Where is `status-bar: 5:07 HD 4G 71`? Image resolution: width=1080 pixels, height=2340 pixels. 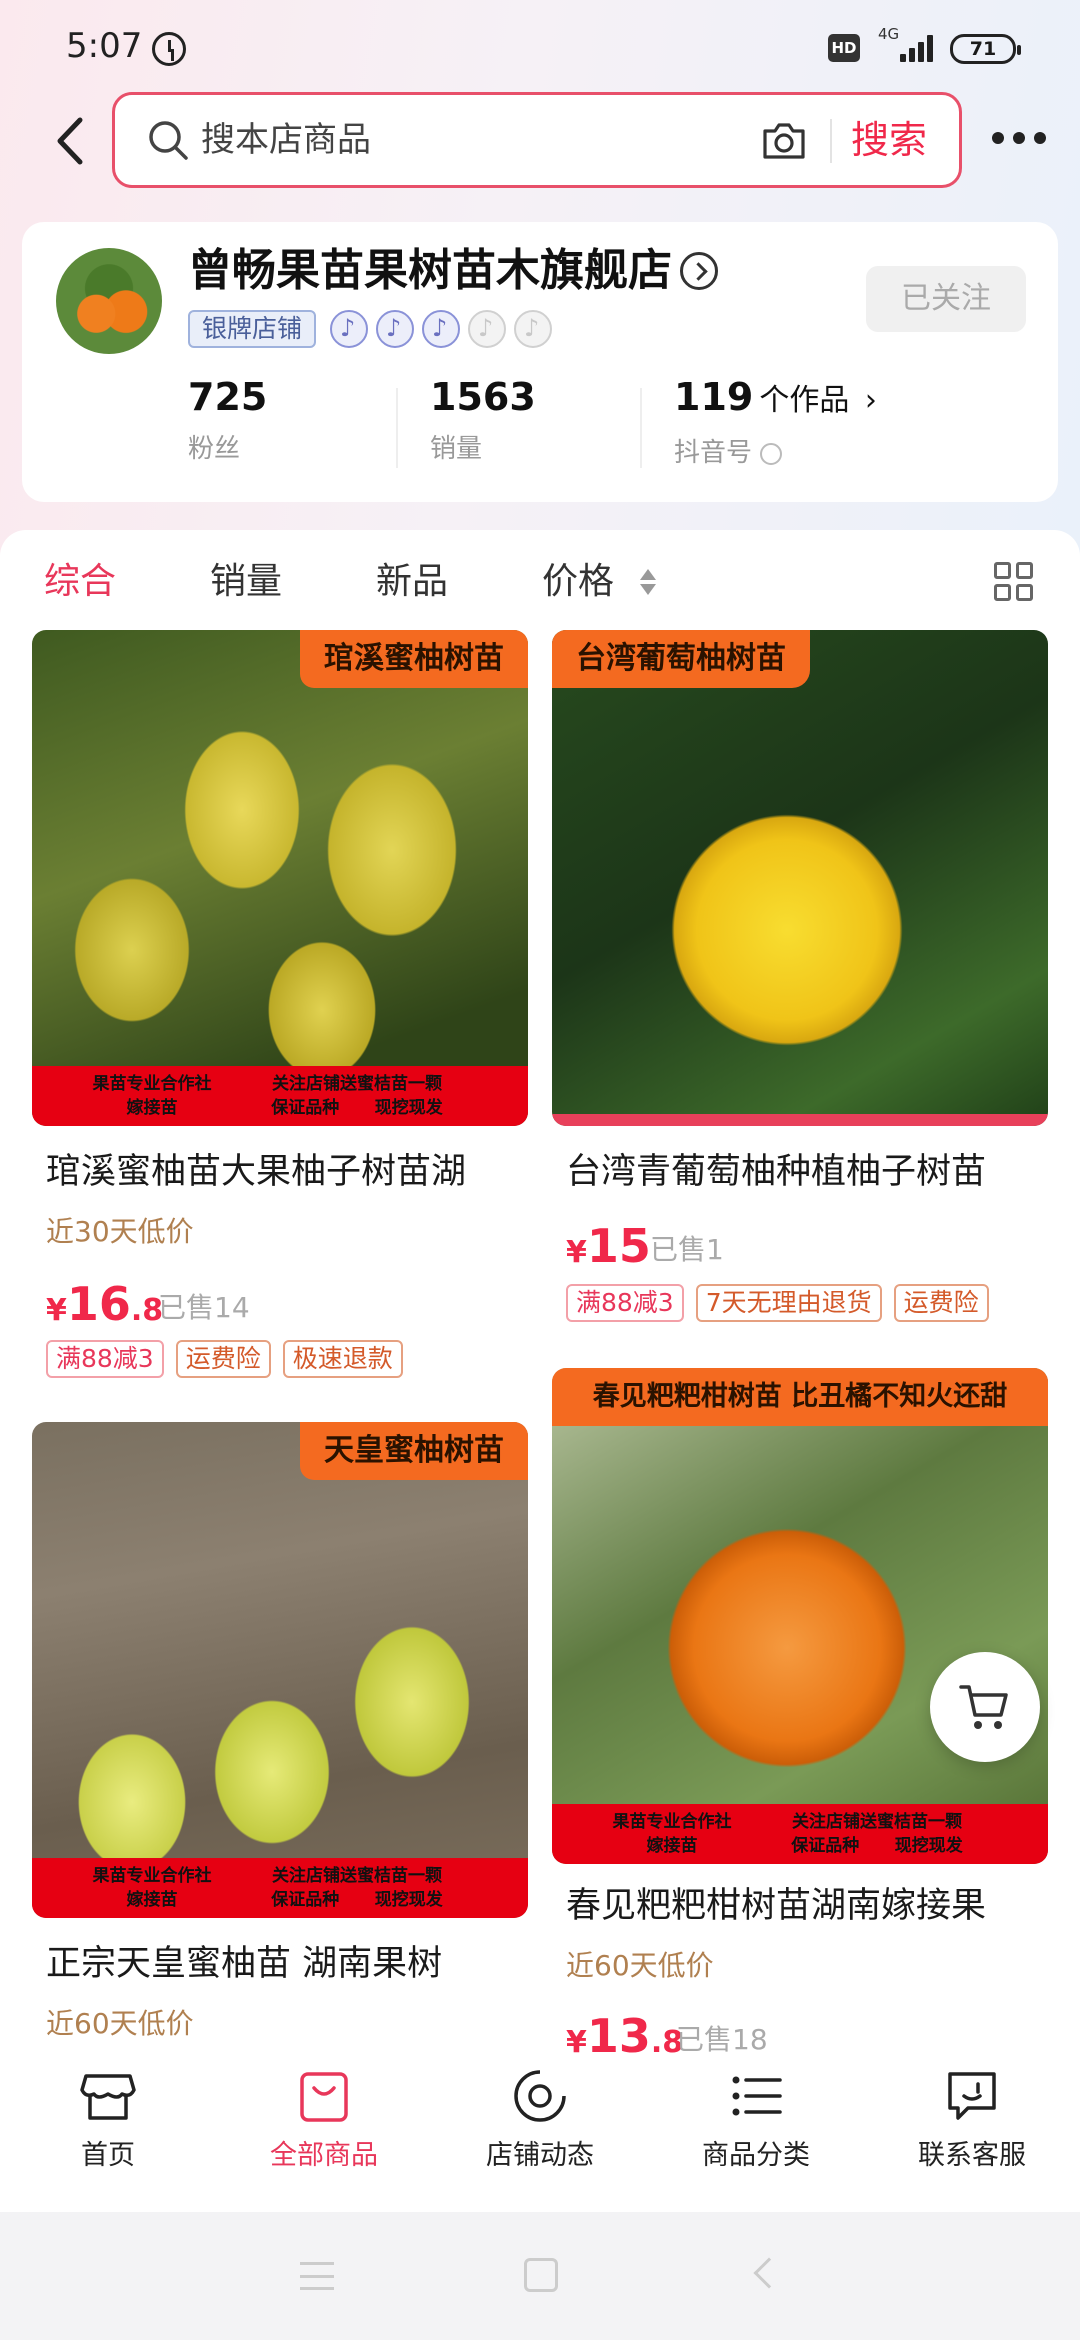
status-bar: 5:07 HD 4G 71 is located at coordinates (540, 50).